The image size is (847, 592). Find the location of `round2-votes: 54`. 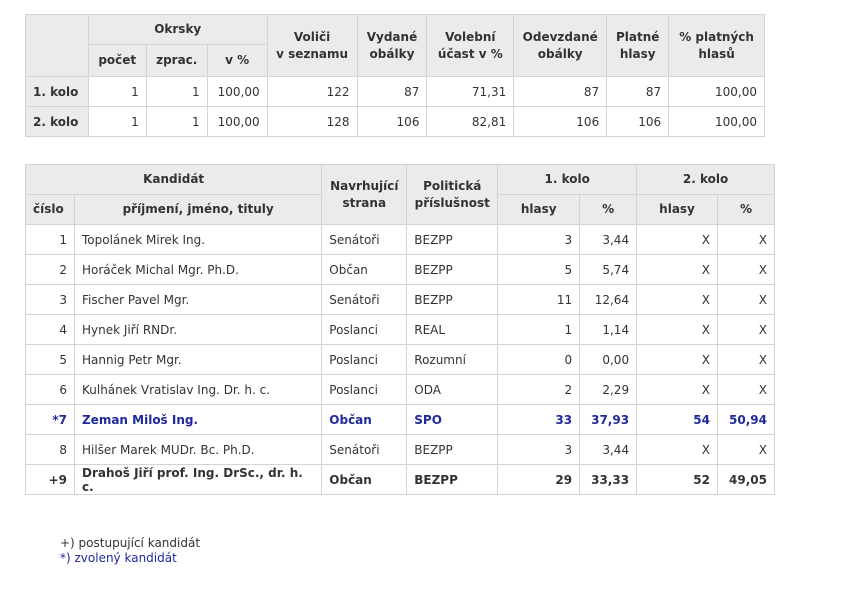

round2-votes: 54 is located at coordinates (677, 419).